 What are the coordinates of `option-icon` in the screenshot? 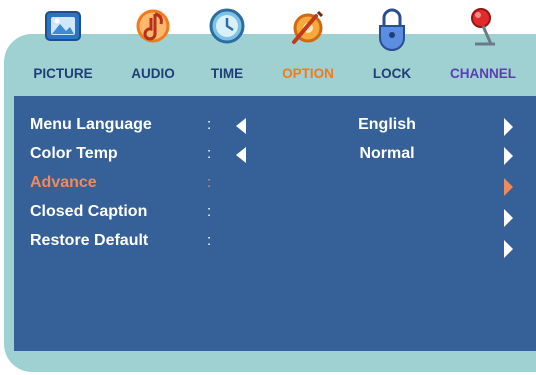 It's located at (308, 27).